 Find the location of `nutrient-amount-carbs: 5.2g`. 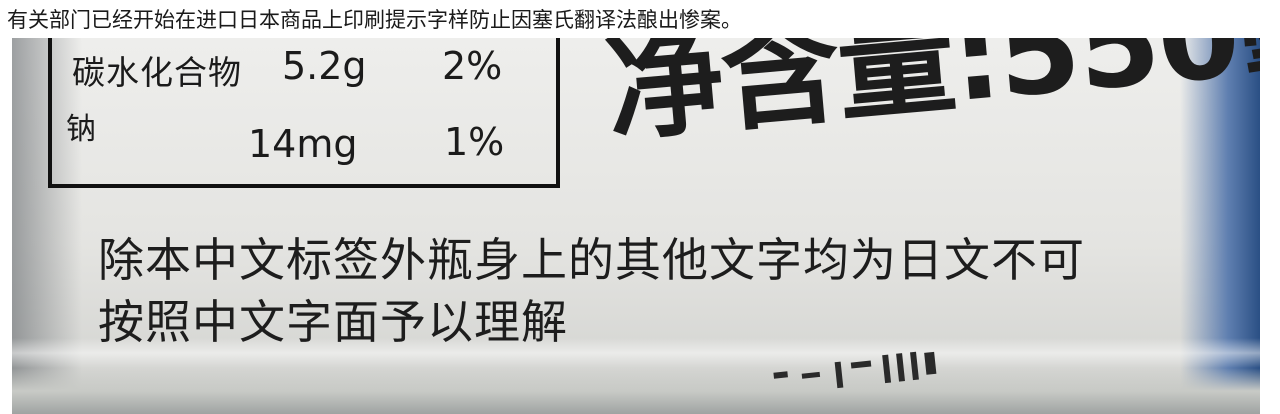

nutrient-amount-carbs: 5.2g is located at coordinates (324, 66).